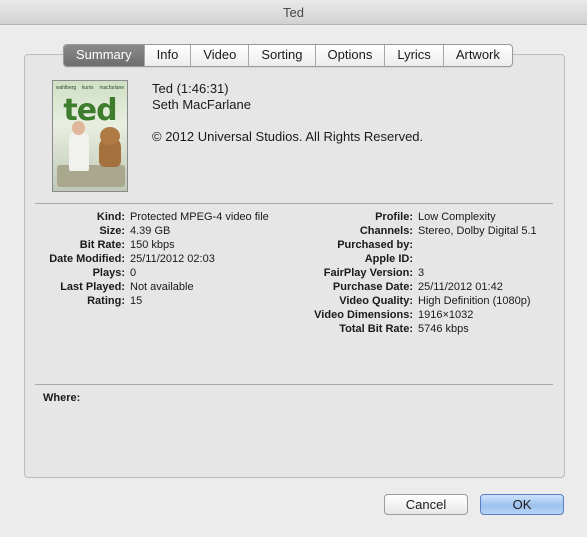 This screenshot has height=537, width=587. Describe the element at coordinates (220, 55) in the screenshot. I see `tab-video: Video` at that location.